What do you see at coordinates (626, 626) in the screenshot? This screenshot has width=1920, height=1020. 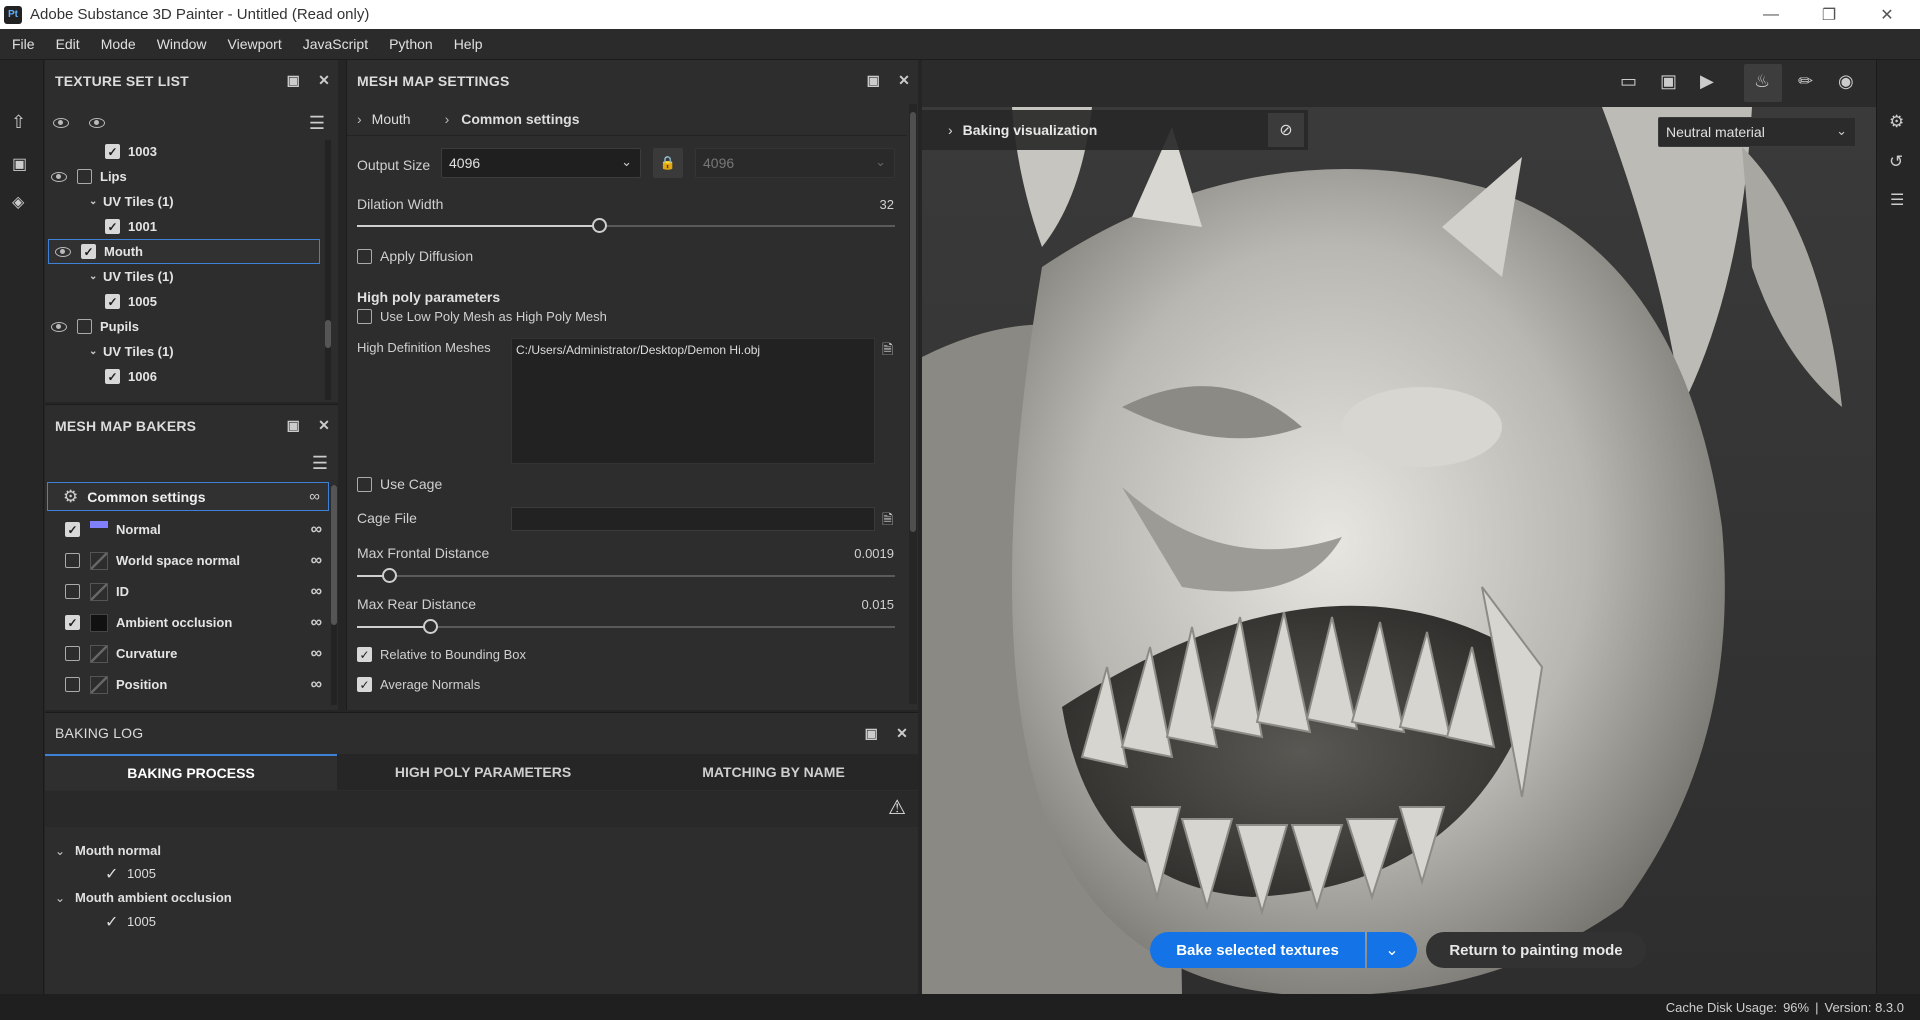 I see `max-rear-slider` at bounding box center [626, 626].